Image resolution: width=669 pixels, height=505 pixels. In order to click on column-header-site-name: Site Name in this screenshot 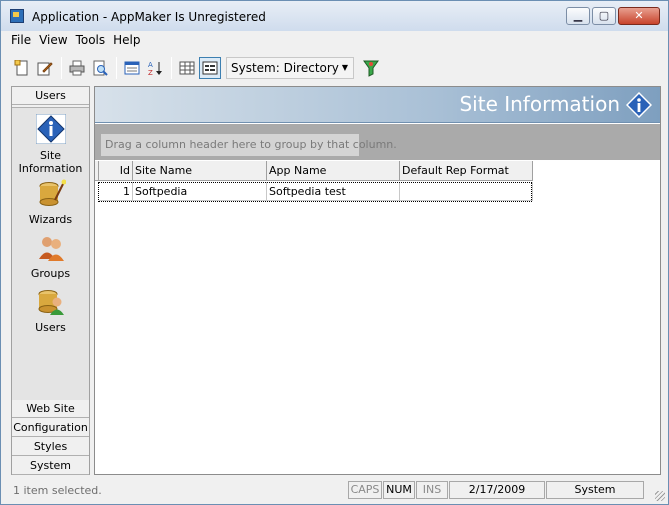, I will do `click(200, 171)`.